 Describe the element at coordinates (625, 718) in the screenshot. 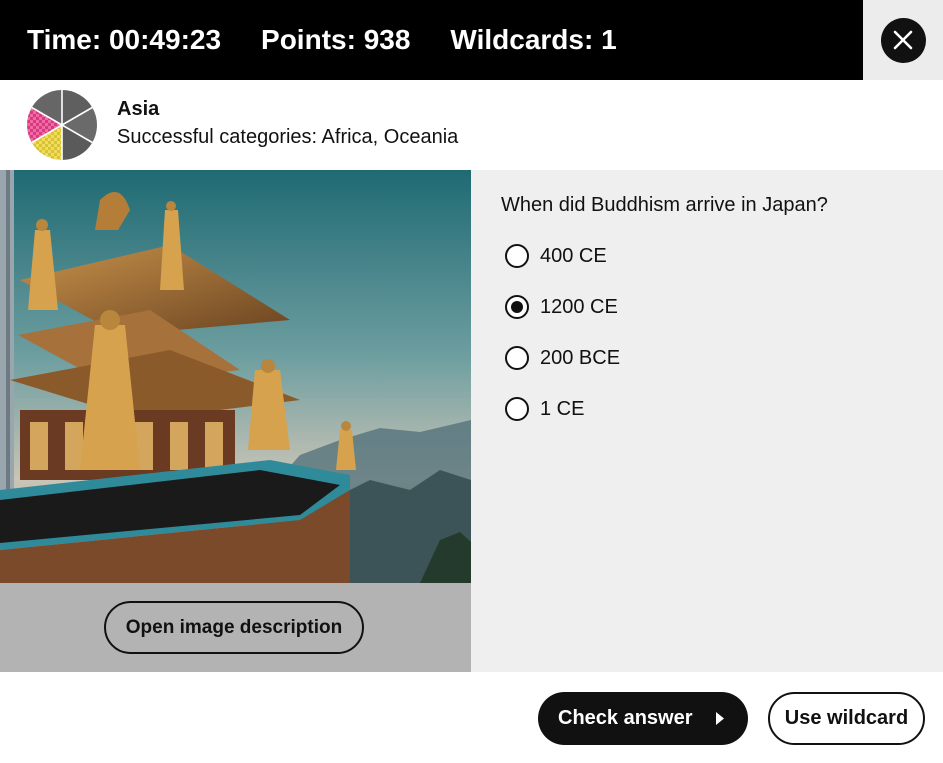

I see `check-answer-label: Check answer` at that location.